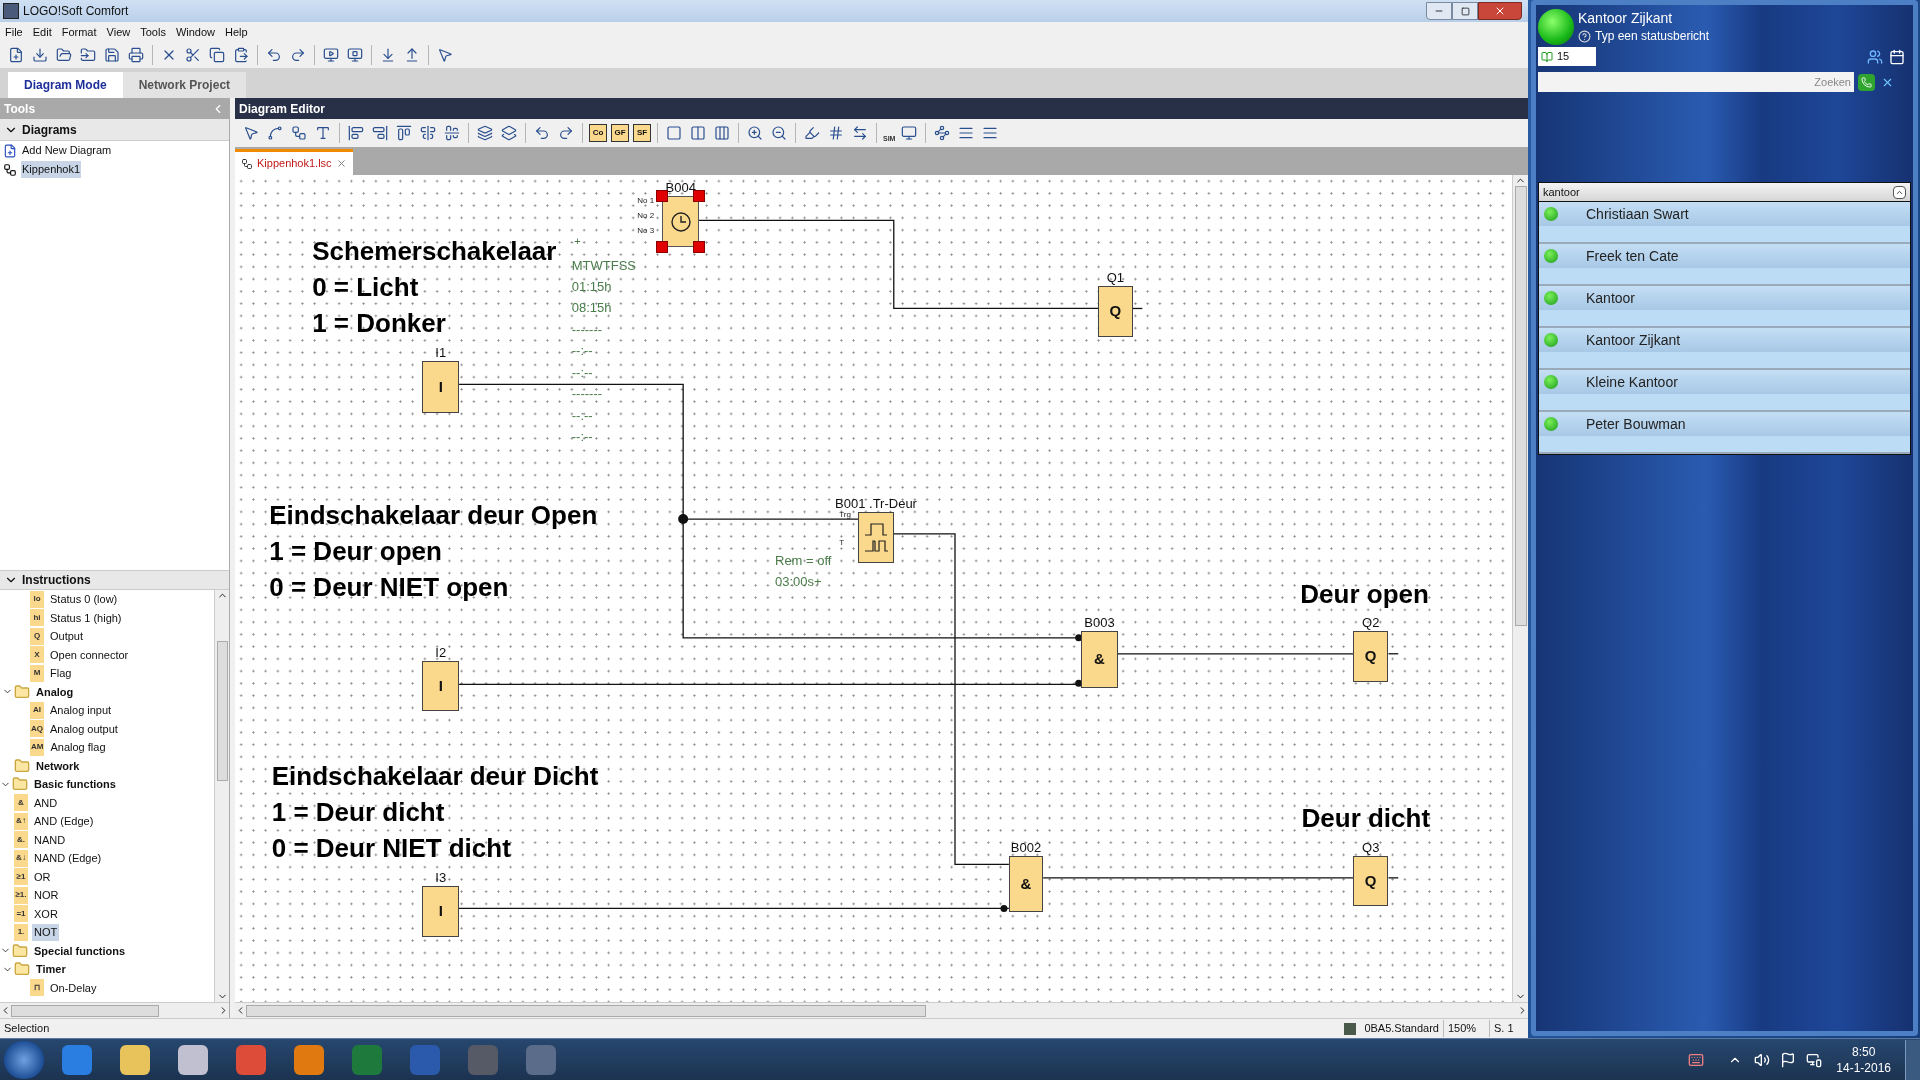  What do you see at coordinates (67, 150) in the screenshot?
I see `diagram-item: Add New Diagram` at bounding box center [67, 150].